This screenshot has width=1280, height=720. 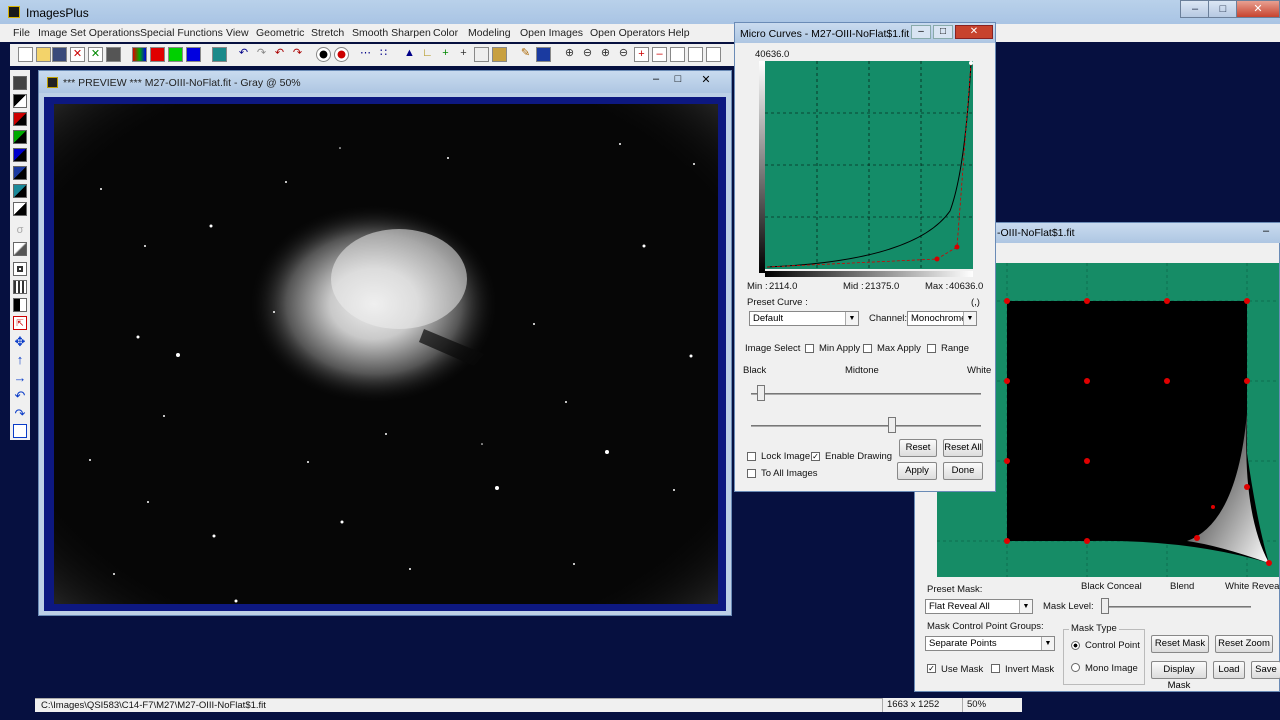 I want to click on preview-close-icon: ✕, so click(x=706, y=80).